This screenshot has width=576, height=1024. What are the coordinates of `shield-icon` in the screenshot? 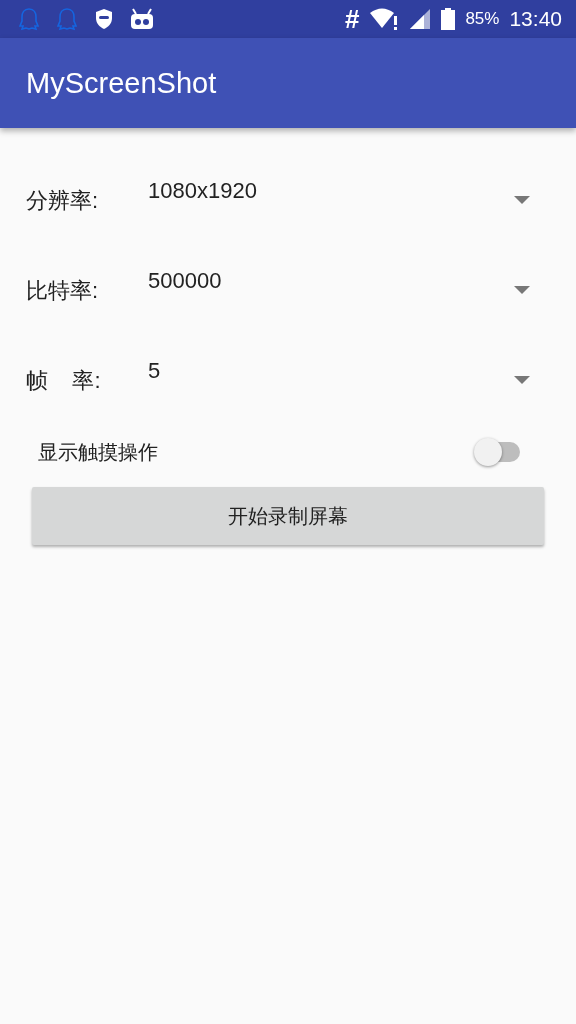 It's located at (104, 19).